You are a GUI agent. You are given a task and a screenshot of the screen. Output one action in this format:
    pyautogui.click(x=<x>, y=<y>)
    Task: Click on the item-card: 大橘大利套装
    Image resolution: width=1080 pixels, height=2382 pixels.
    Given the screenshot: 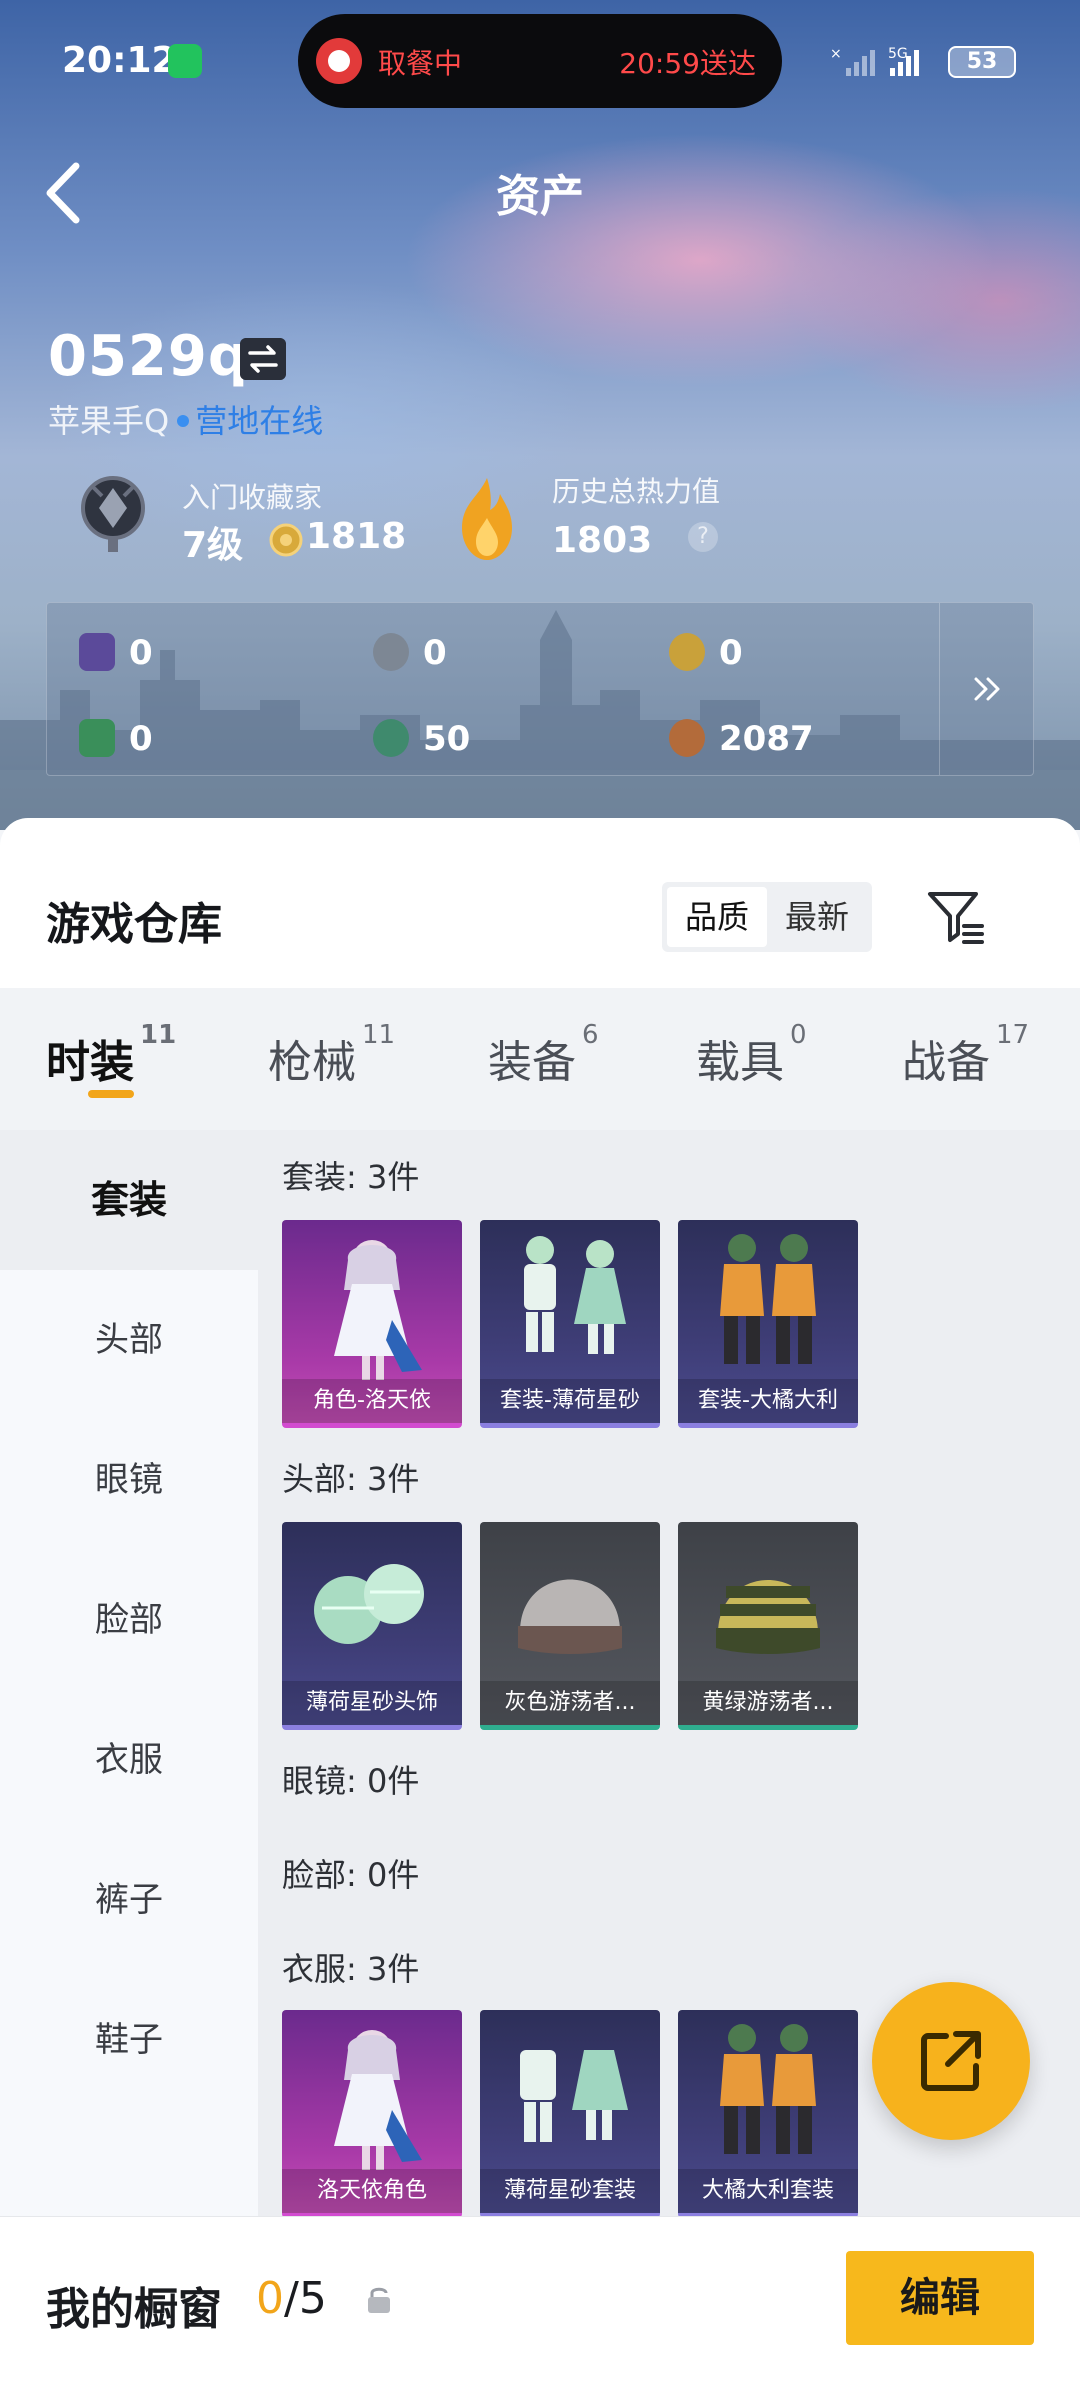 What is the action you would take?
    pyautogui.click(x=768, y=2114)
    